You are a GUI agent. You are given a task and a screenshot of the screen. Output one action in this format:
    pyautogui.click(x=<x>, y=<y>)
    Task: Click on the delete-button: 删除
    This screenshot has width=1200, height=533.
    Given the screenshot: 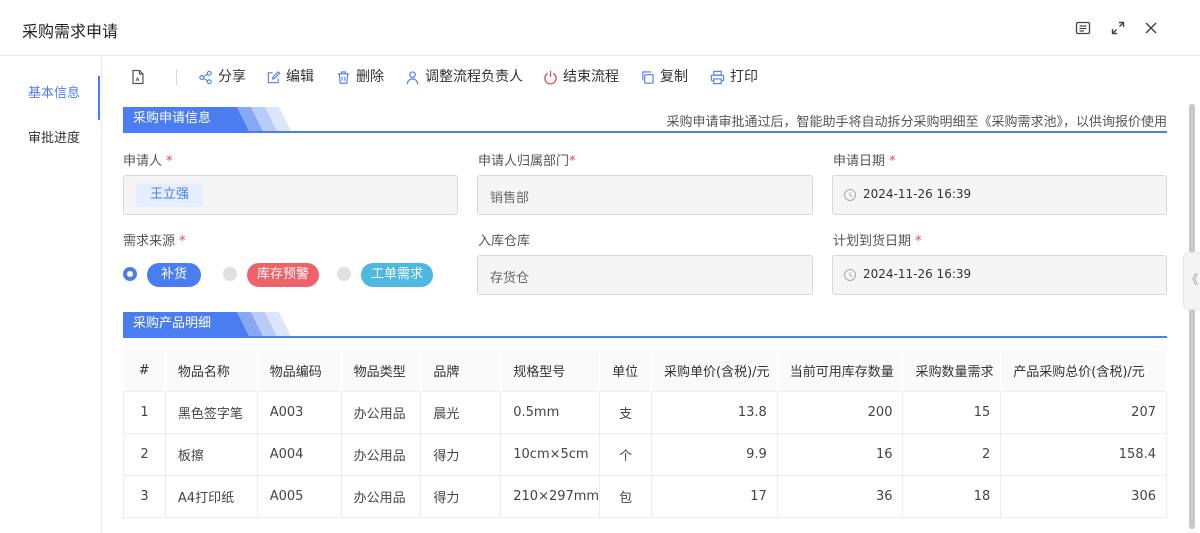 What is the action you would take?
    pyautogui.click(x=360, y=77)
    